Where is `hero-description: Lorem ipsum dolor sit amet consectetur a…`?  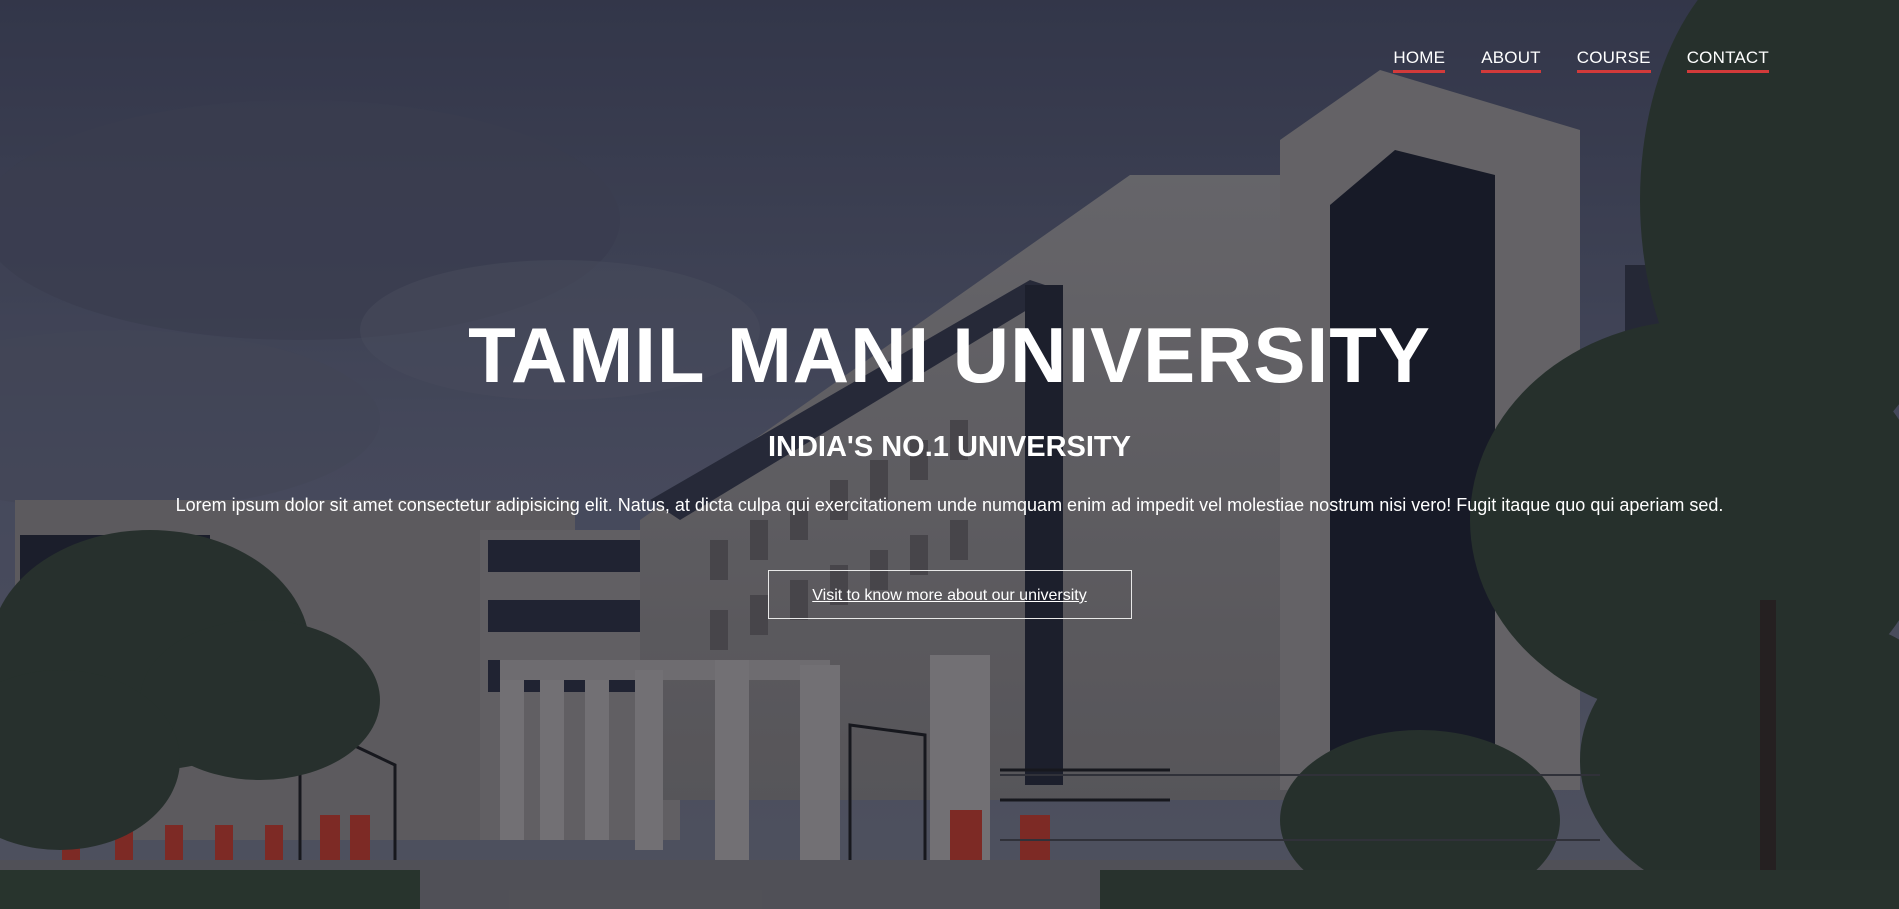
hero-description: Lorem ipsum dolor sit amet consectetur a… is located at coordinates (949, 505).